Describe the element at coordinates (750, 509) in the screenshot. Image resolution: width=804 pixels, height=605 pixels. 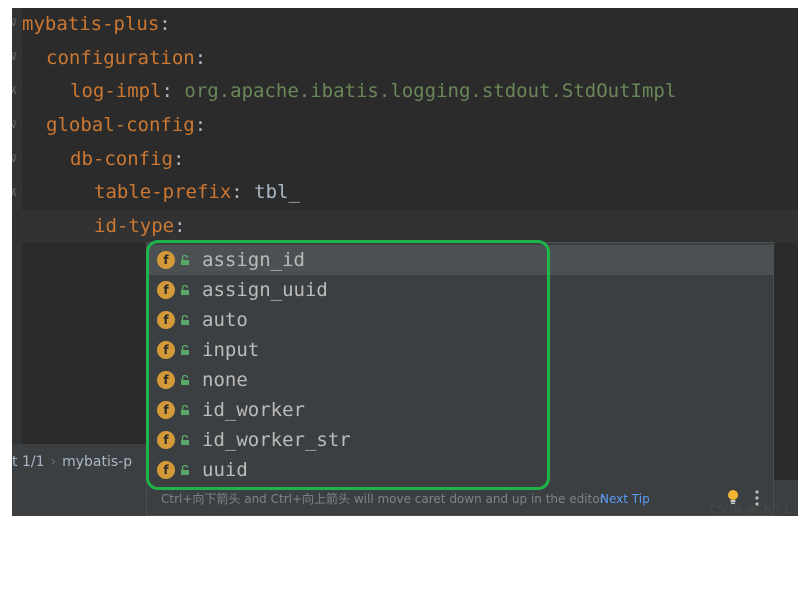
I see `watermark: CSDN @CN丶1` at that location.